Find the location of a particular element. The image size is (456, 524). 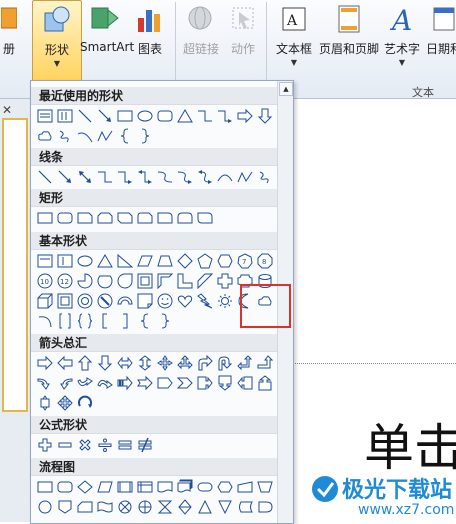

snip-corner-rectangle-shape-icon is located at coordinates (85, 218).